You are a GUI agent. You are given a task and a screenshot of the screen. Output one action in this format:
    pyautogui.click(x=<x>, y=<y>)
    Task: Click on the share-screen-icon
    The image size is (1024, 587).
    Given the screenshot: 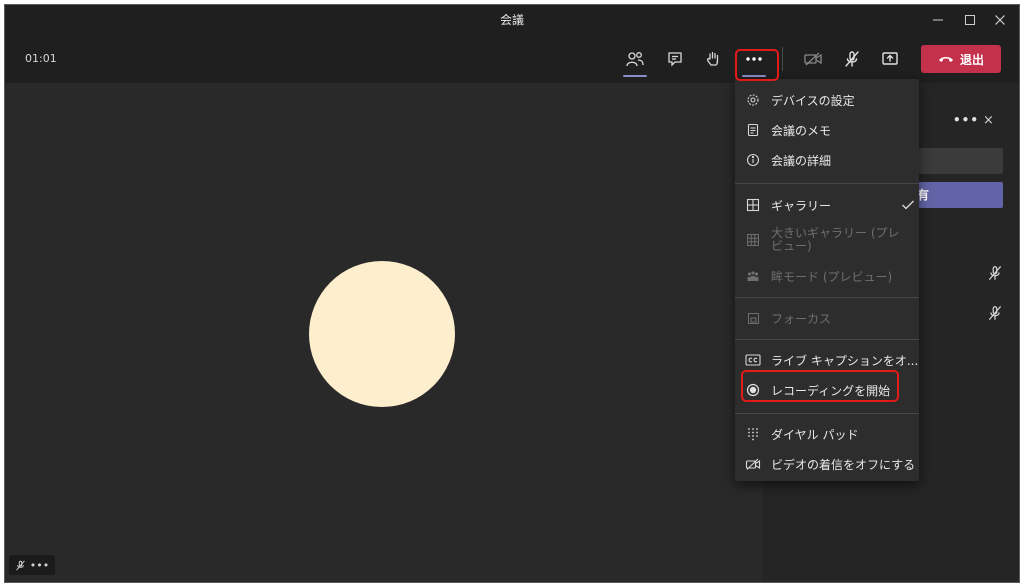 What is the action you would take?
    pyautogui.click(x=890, y=58)
    